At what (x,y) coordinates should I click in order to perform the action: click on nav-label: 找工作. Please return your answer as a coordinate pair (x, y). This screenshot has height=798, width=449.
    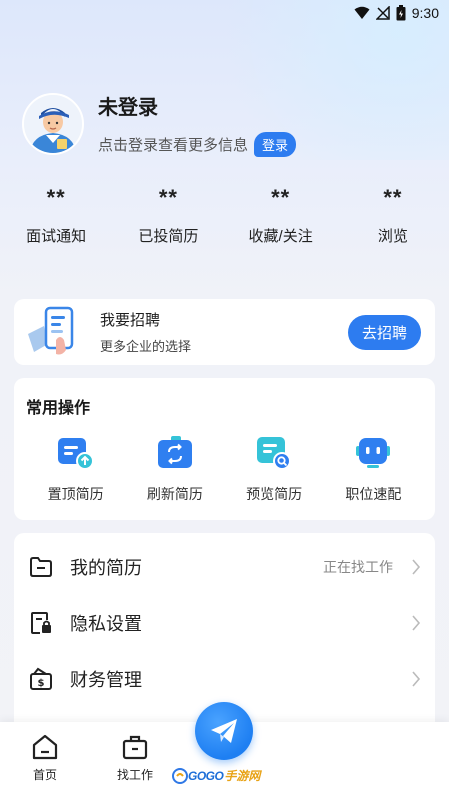
    Looking at the image, I should click on (134, 775).